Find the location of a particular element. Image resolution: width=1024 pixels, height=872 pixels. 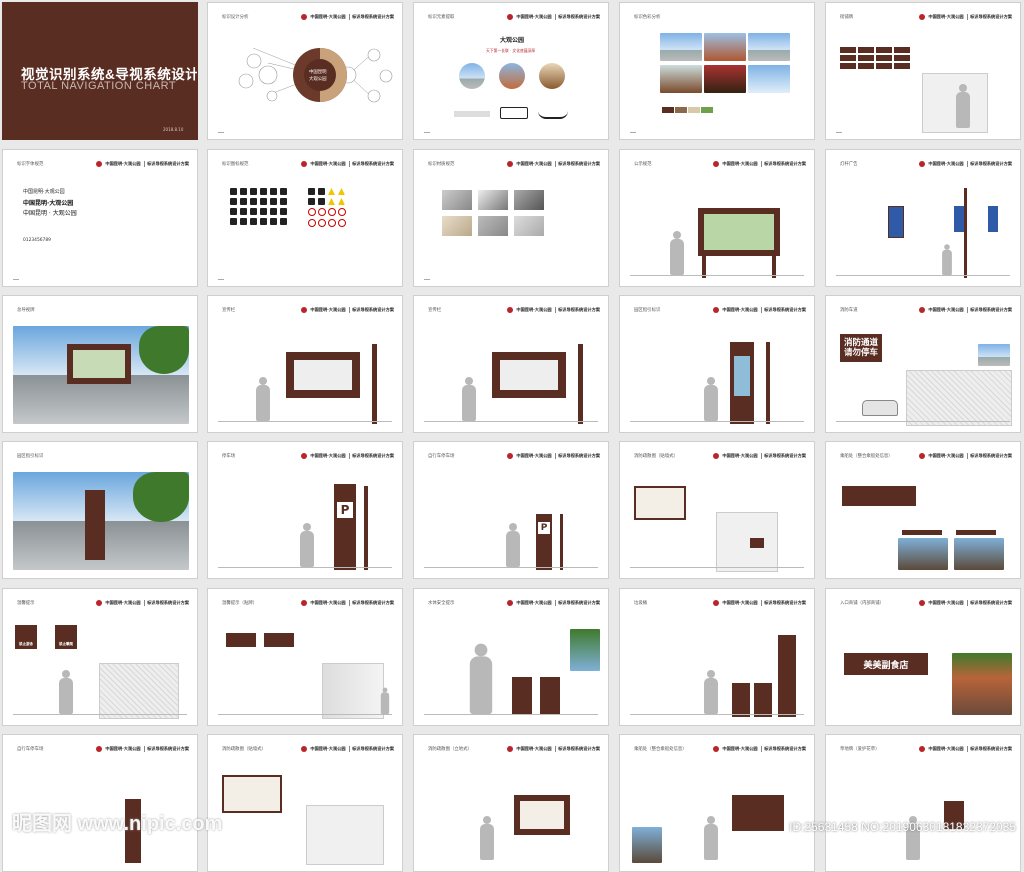

page-notice-board: 公示规范 中国昆明·大观公园 标识导视系统设计方案 is located at coordinates (717, 218).